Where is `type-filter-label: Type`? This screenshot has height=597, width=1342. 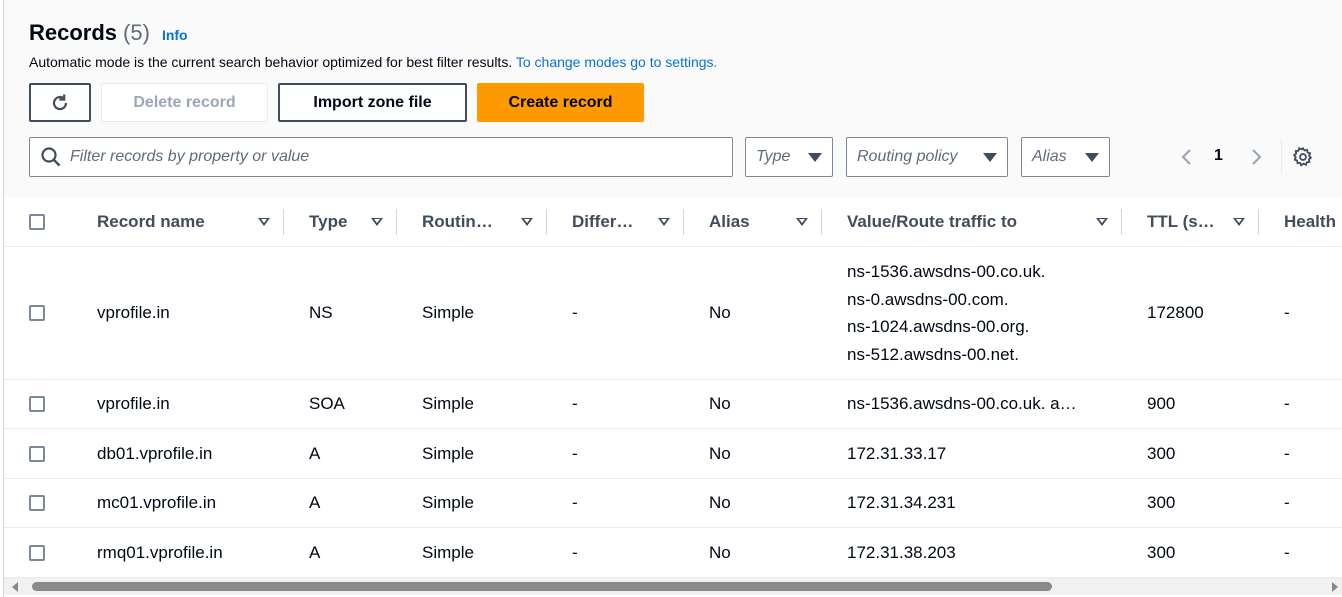 type-filter-label: Type is located at coordinates (773, 156).